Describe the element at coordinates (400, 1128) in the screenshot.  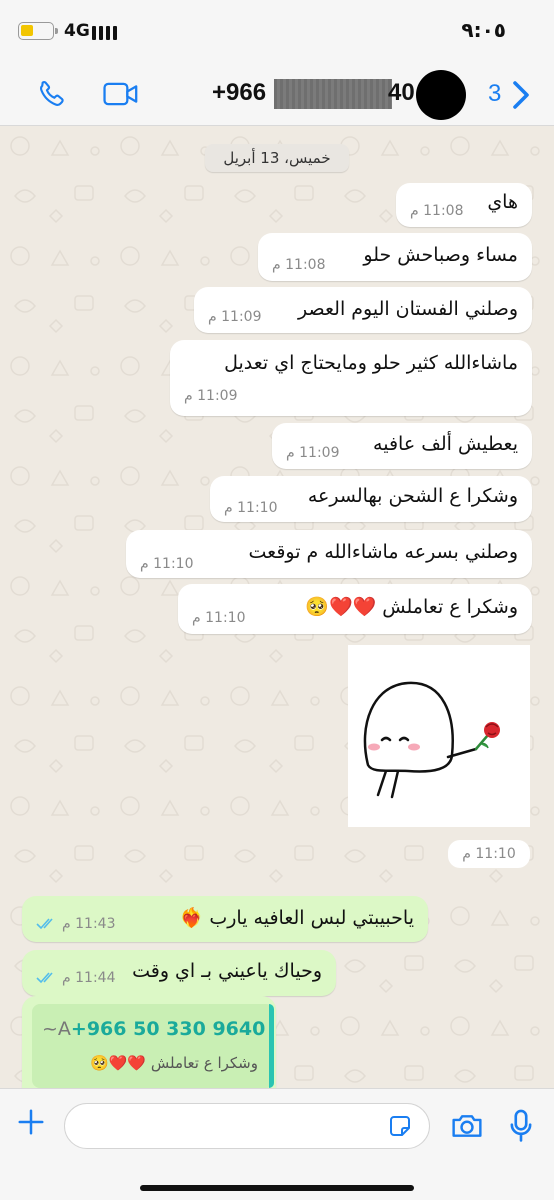
I see `sticker-icon` at that location.